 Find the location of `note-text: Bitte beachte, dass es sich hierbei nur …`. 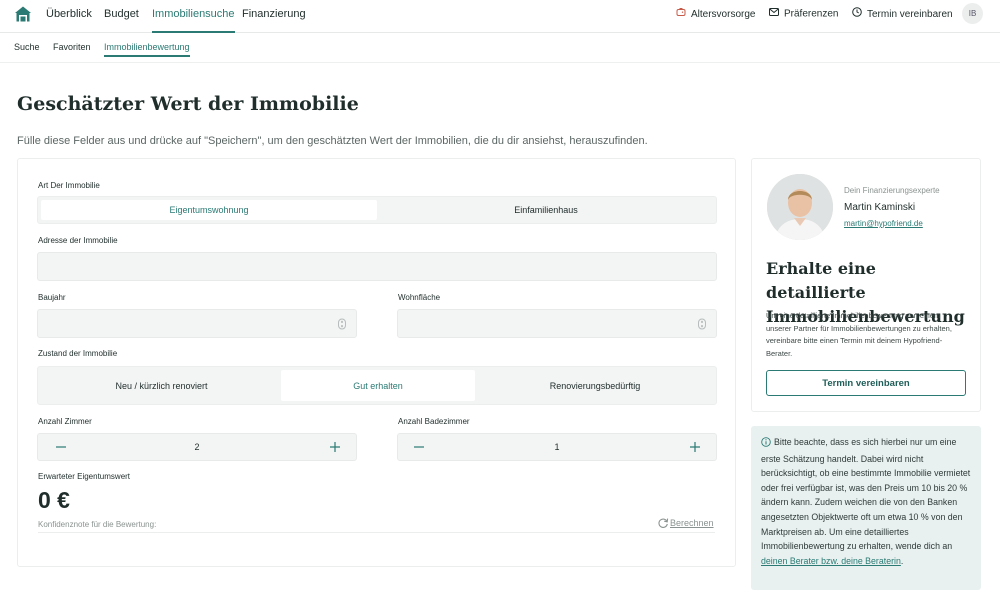

note-text: Bitte beachte, dass es sich hierbei nur … is located at coordinates (866, 494).